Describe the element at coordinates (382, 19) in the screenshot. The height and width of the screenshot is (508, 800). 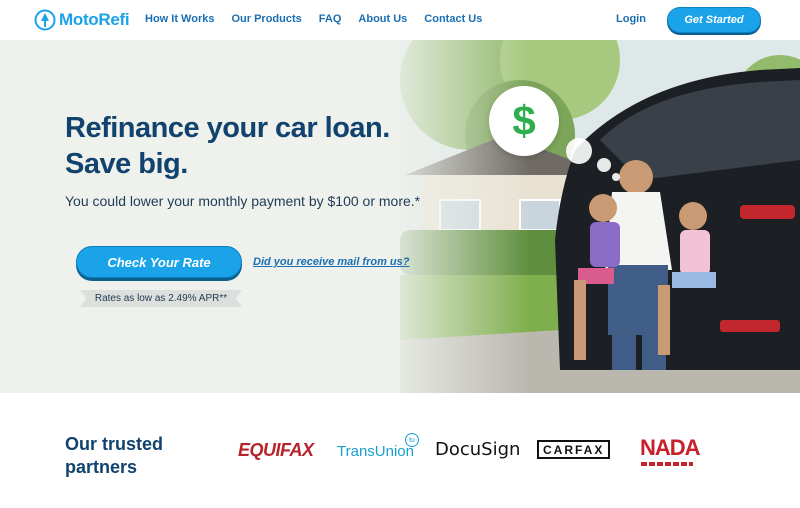
I see `nav-about-us: About Us` at that location.